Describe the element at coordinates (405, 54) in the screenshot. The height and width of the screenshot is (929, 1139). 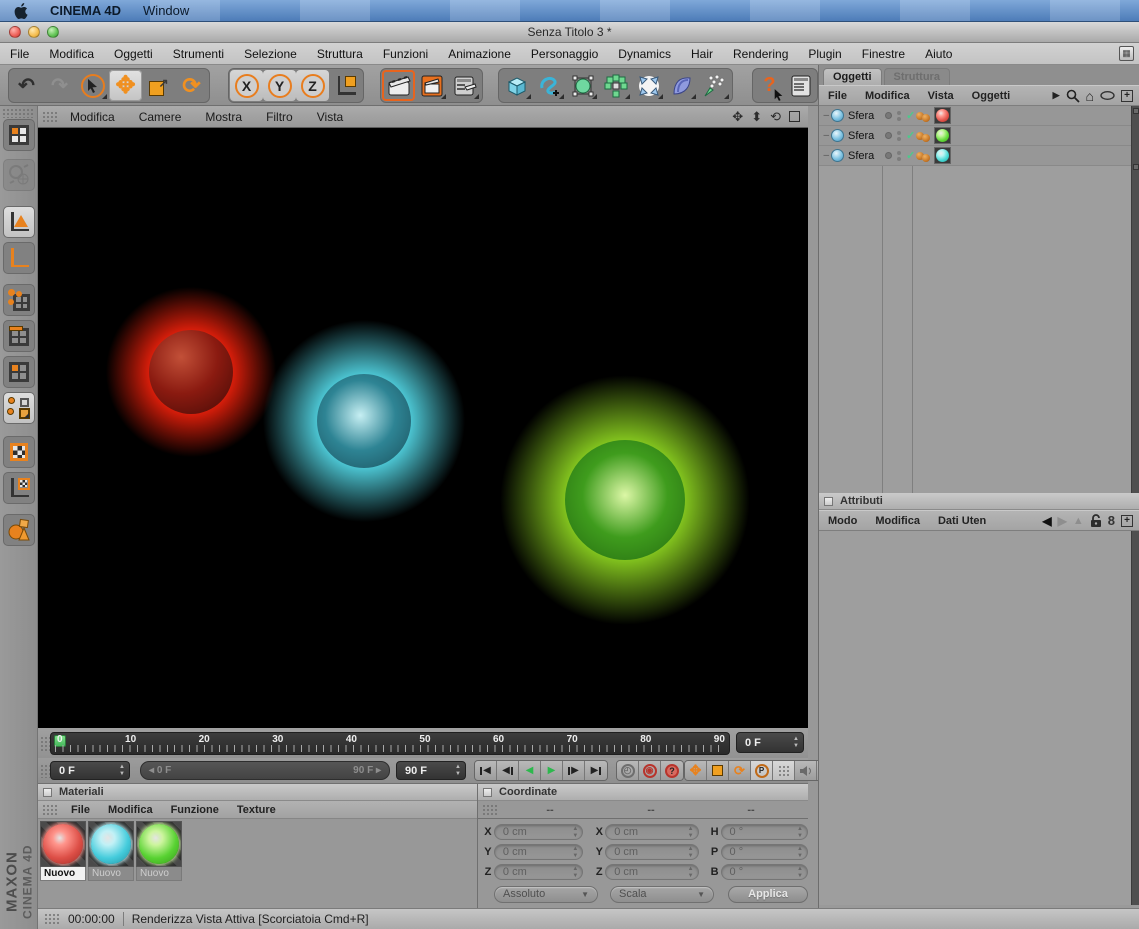
I see `menu-funzioni: Funzioni` at that location.